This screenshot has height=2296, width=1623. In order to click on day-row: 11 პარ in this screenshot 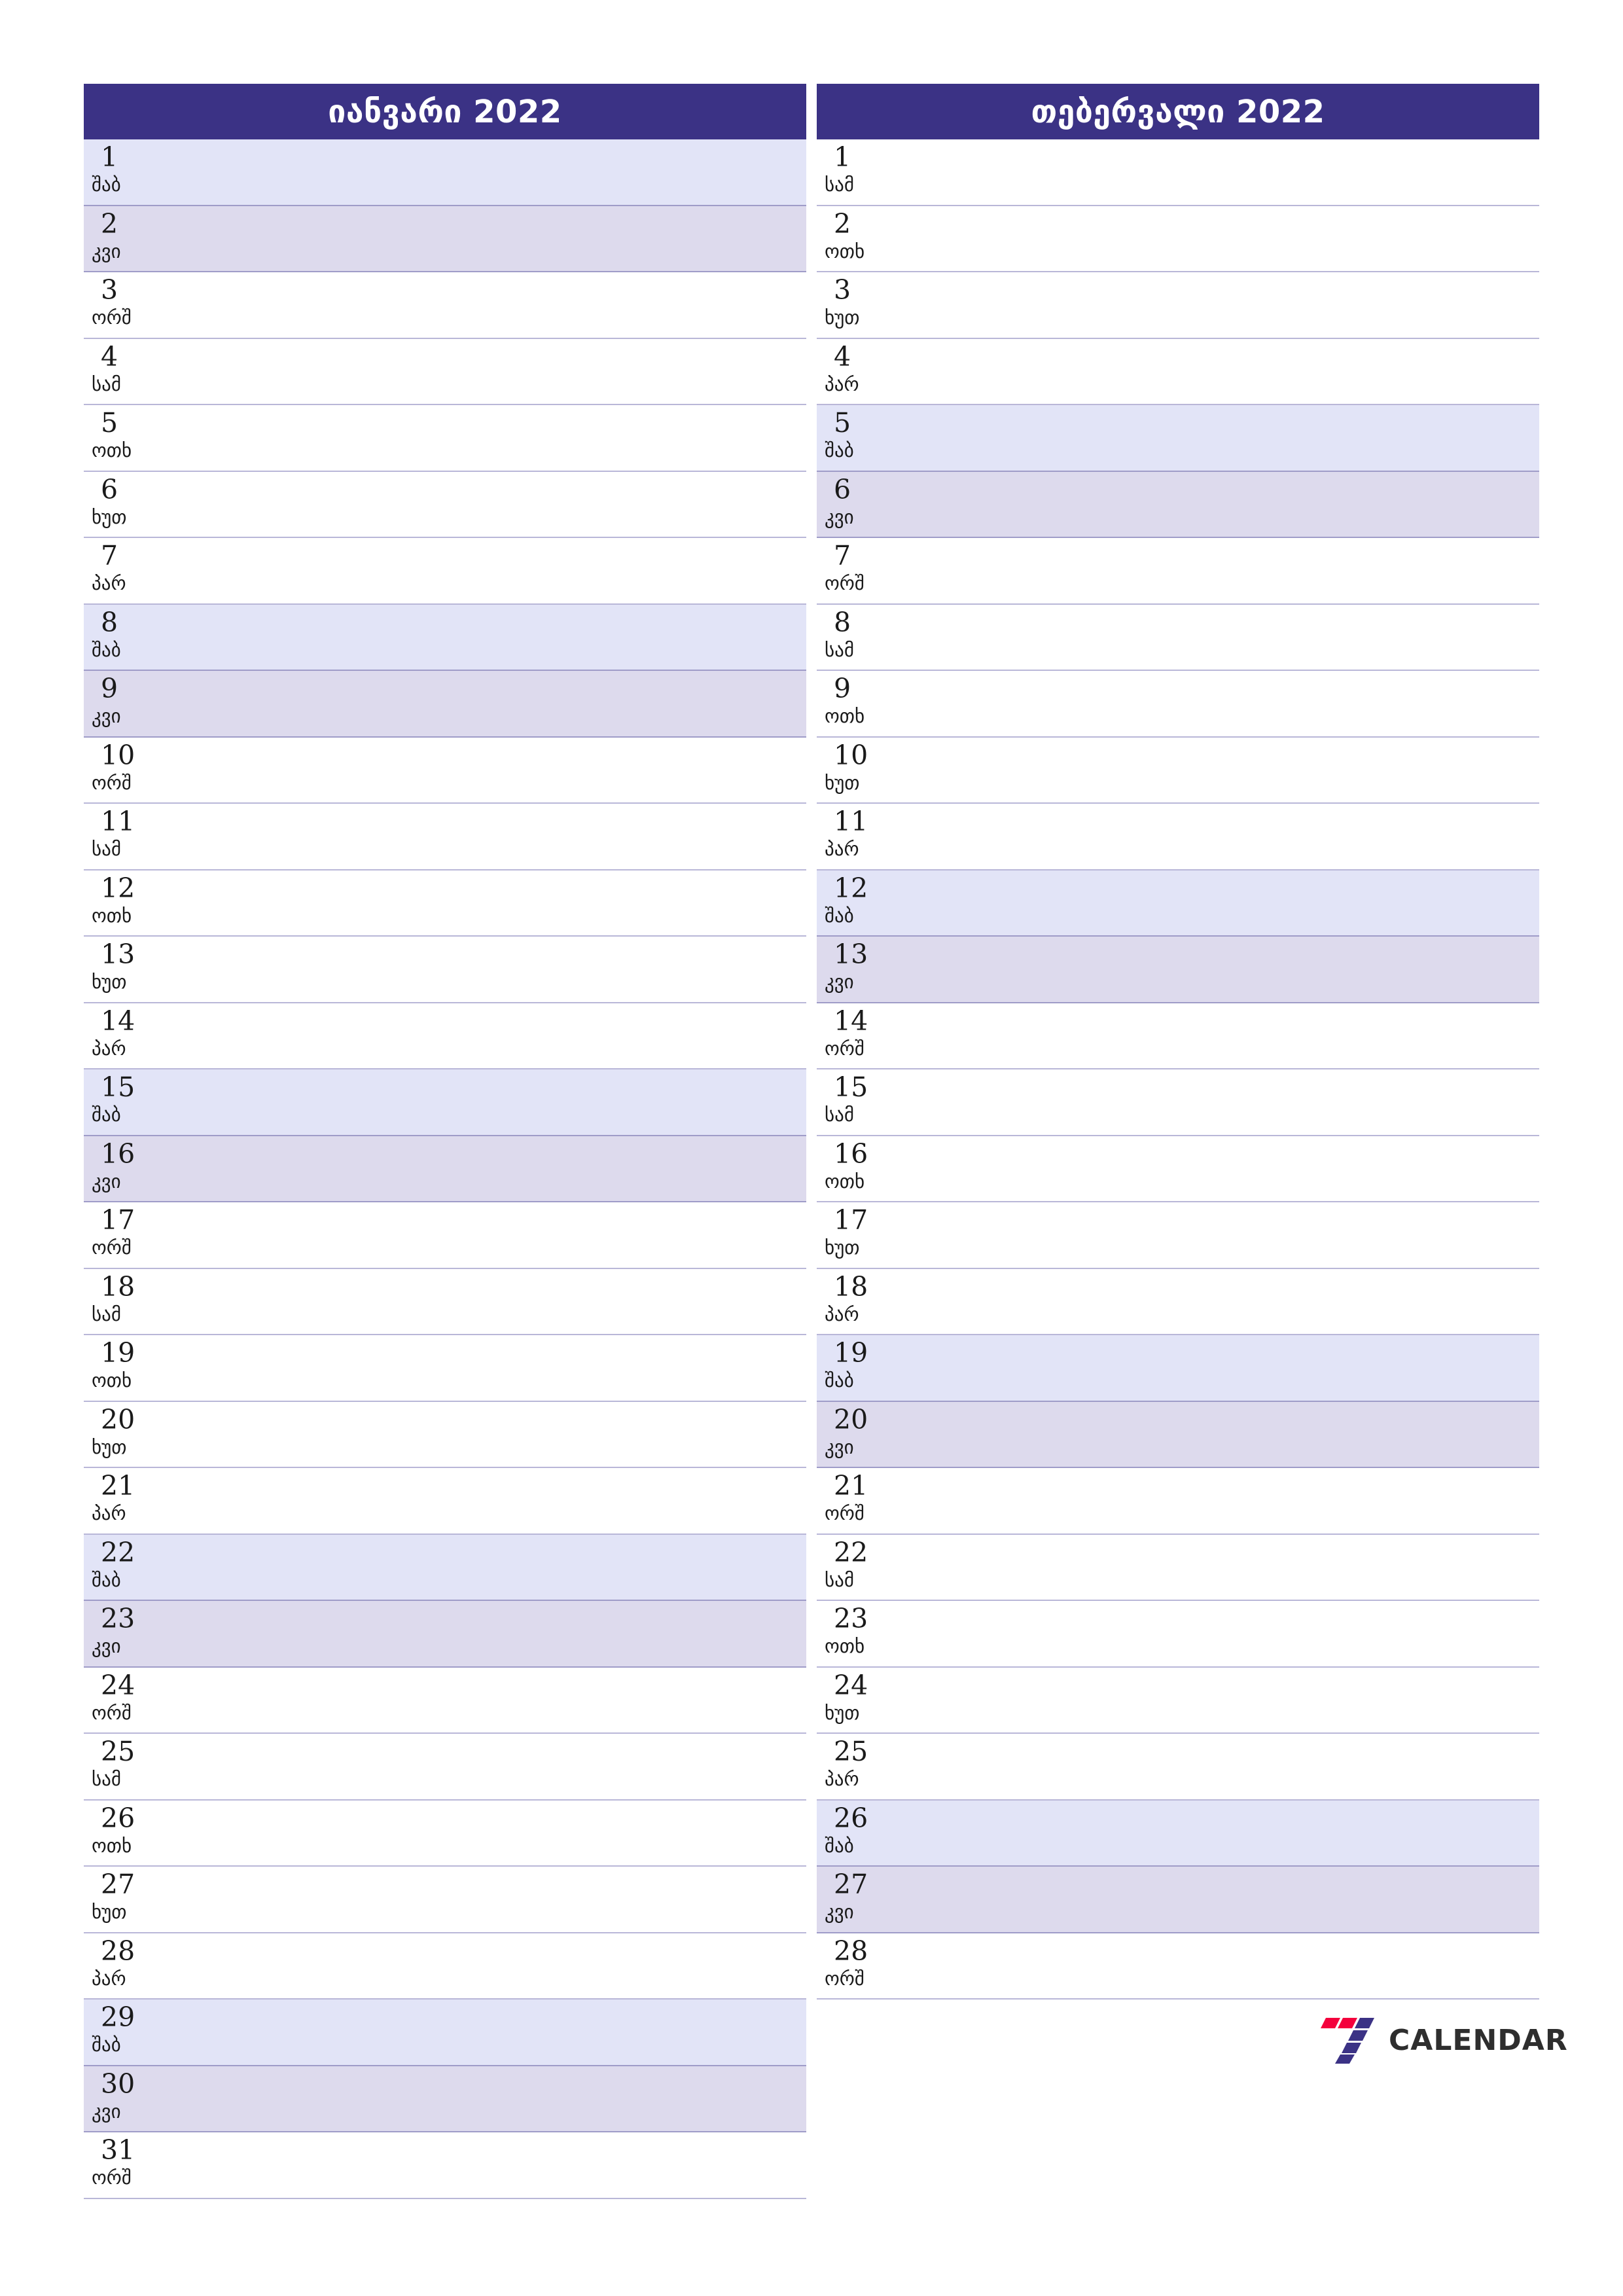, I will do `click(1178, 837)`.